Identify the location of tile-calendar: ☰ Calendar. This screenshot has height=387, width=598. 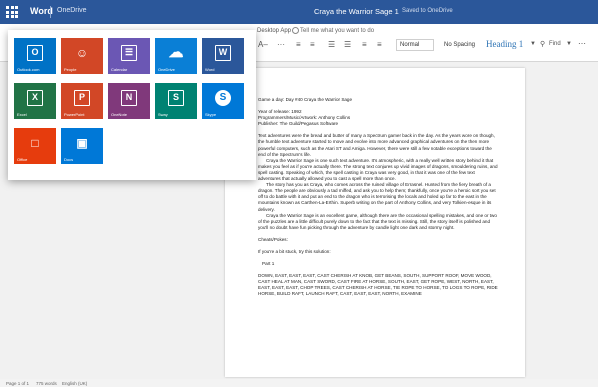
(129, 56).